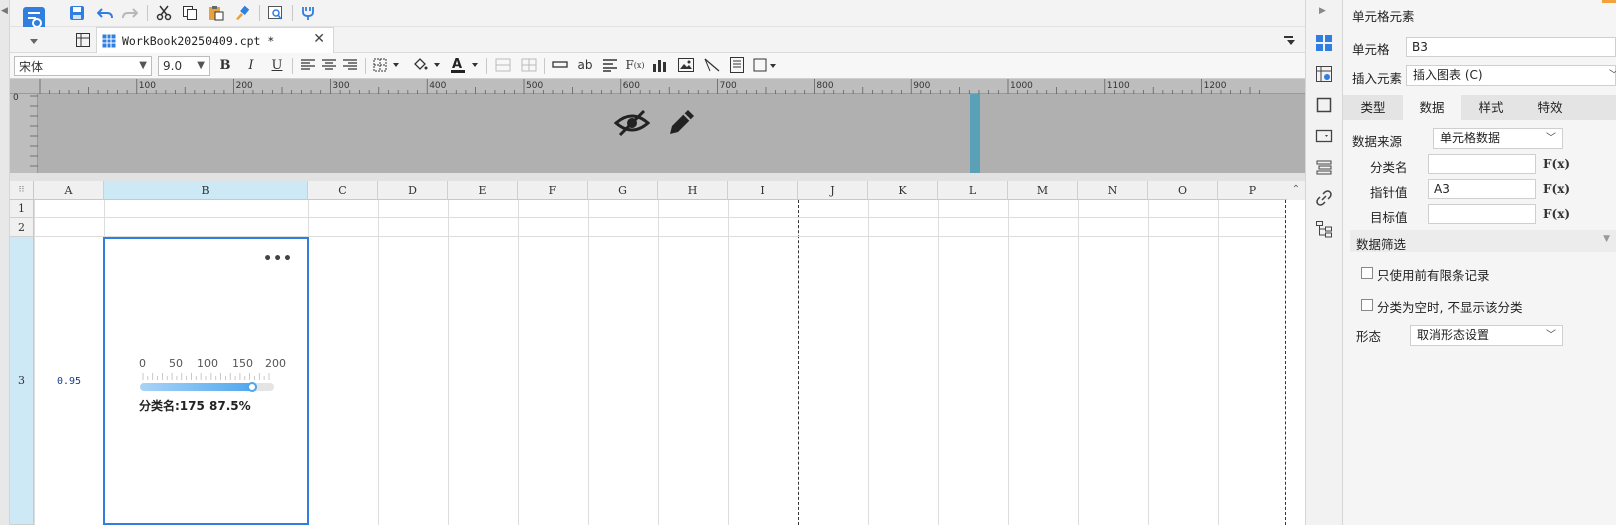 The width and height of the screenshot is (1616, 525). What do you see at coordinates (252, 387) in the screenshot?
I see `gauge-pointer` at bounding box center [252, 387].